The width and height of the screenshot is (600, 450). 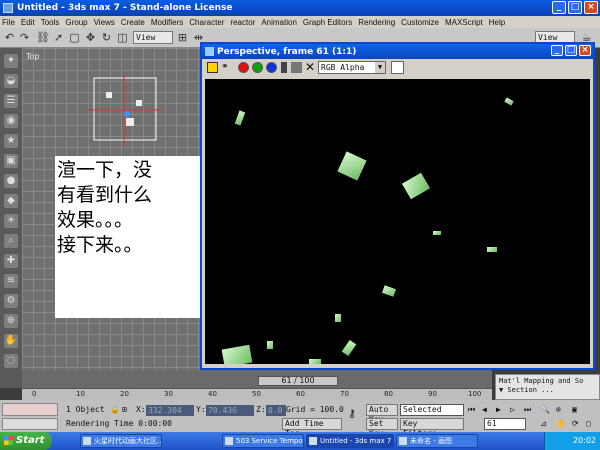 I want to click on menu-file: File, so click(x=8, y=22).